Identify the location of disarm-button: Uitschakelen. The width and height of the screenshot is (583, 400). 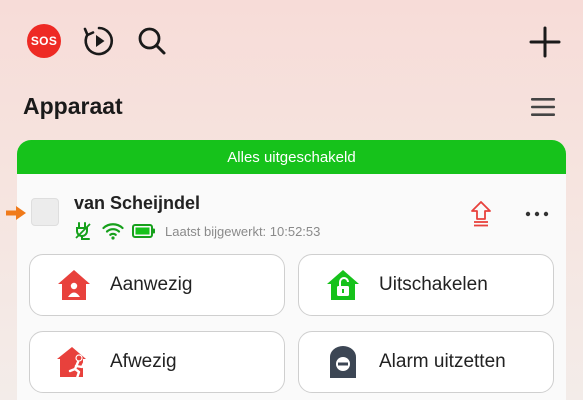
(426, 285).